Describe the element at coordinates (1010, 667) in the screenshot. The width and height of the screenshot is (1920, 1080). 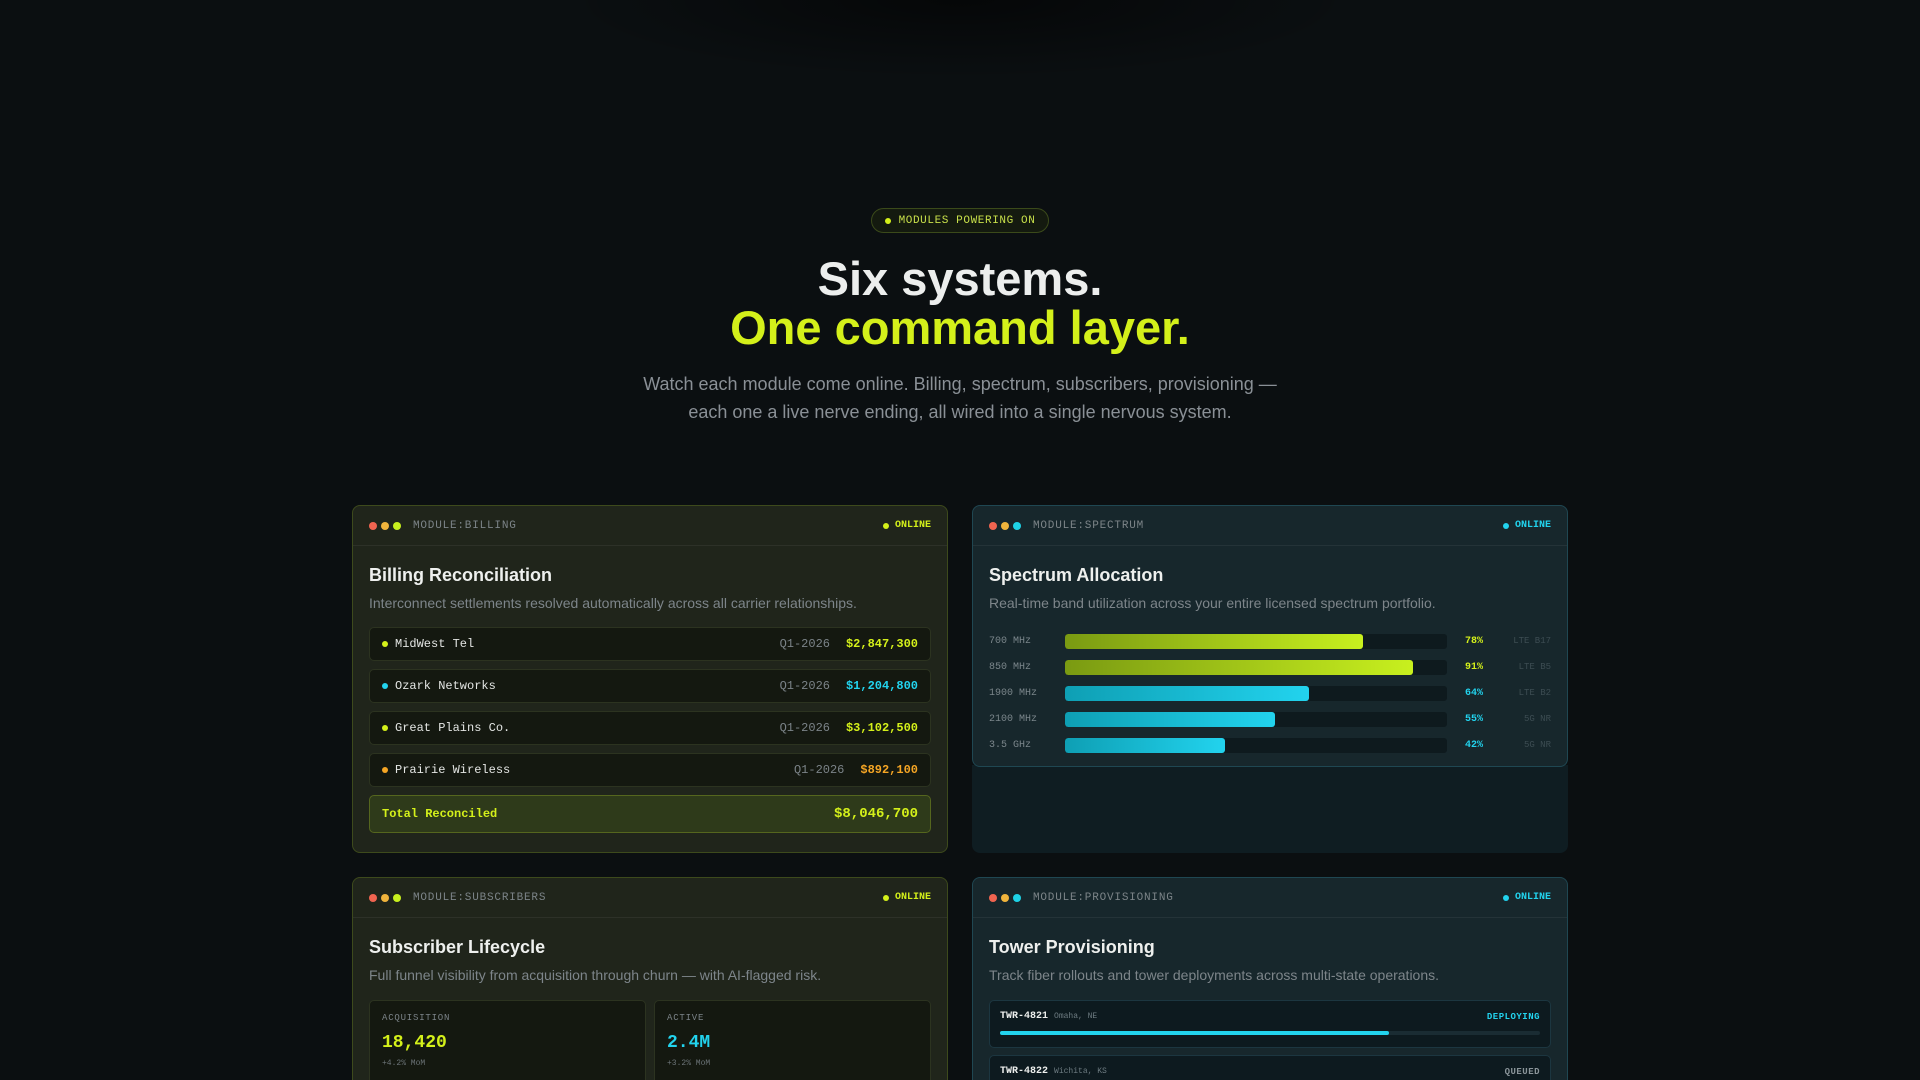
I see `band-label: 850 MHz` at that location.